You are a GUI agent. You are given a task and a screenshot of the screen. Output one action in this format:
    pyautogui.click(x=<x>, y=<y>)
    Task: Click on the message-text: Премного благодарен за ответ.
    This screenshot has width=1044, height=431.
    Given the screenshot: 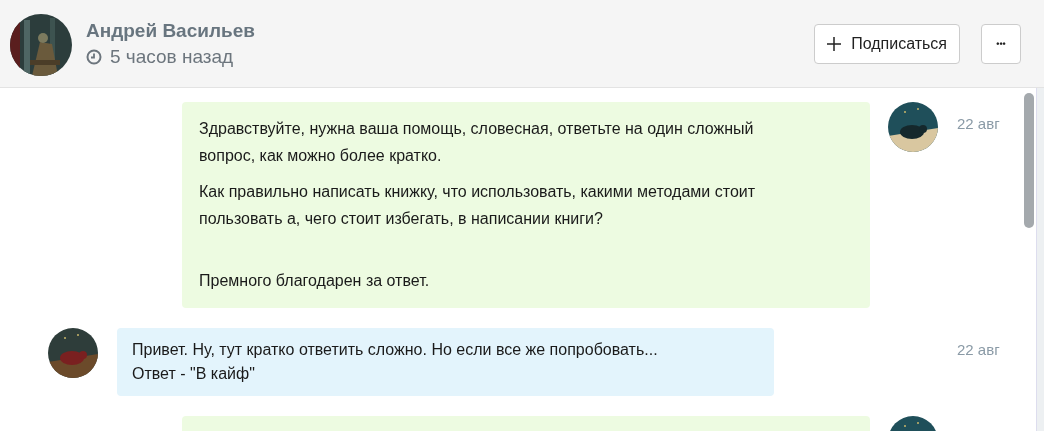 What is the action you would take?
    pyautogui.click(x=315, y=281)
    